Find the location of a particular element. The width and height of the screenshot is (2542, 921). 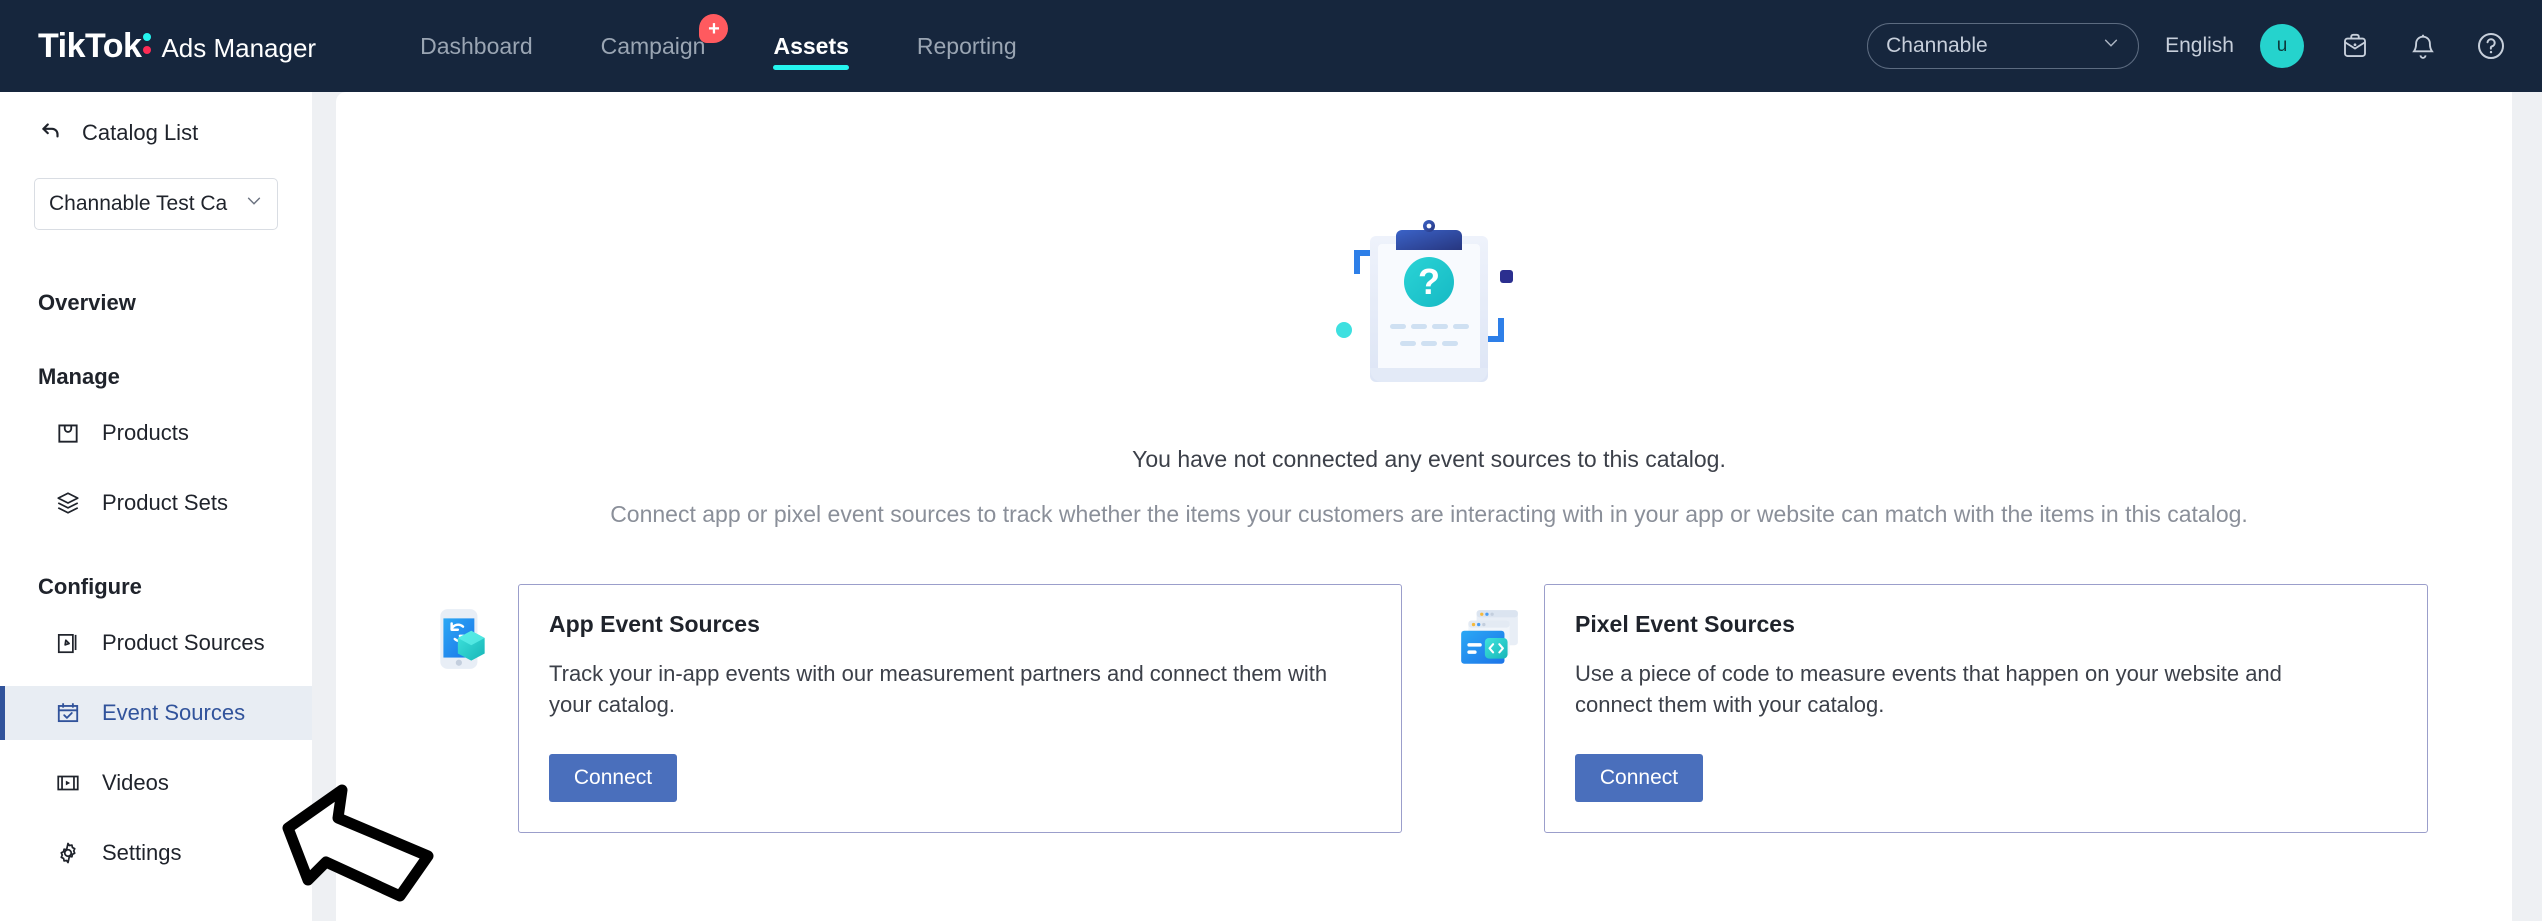

card-title: Pixel Event Sources is located at coordinates (1685, 624).